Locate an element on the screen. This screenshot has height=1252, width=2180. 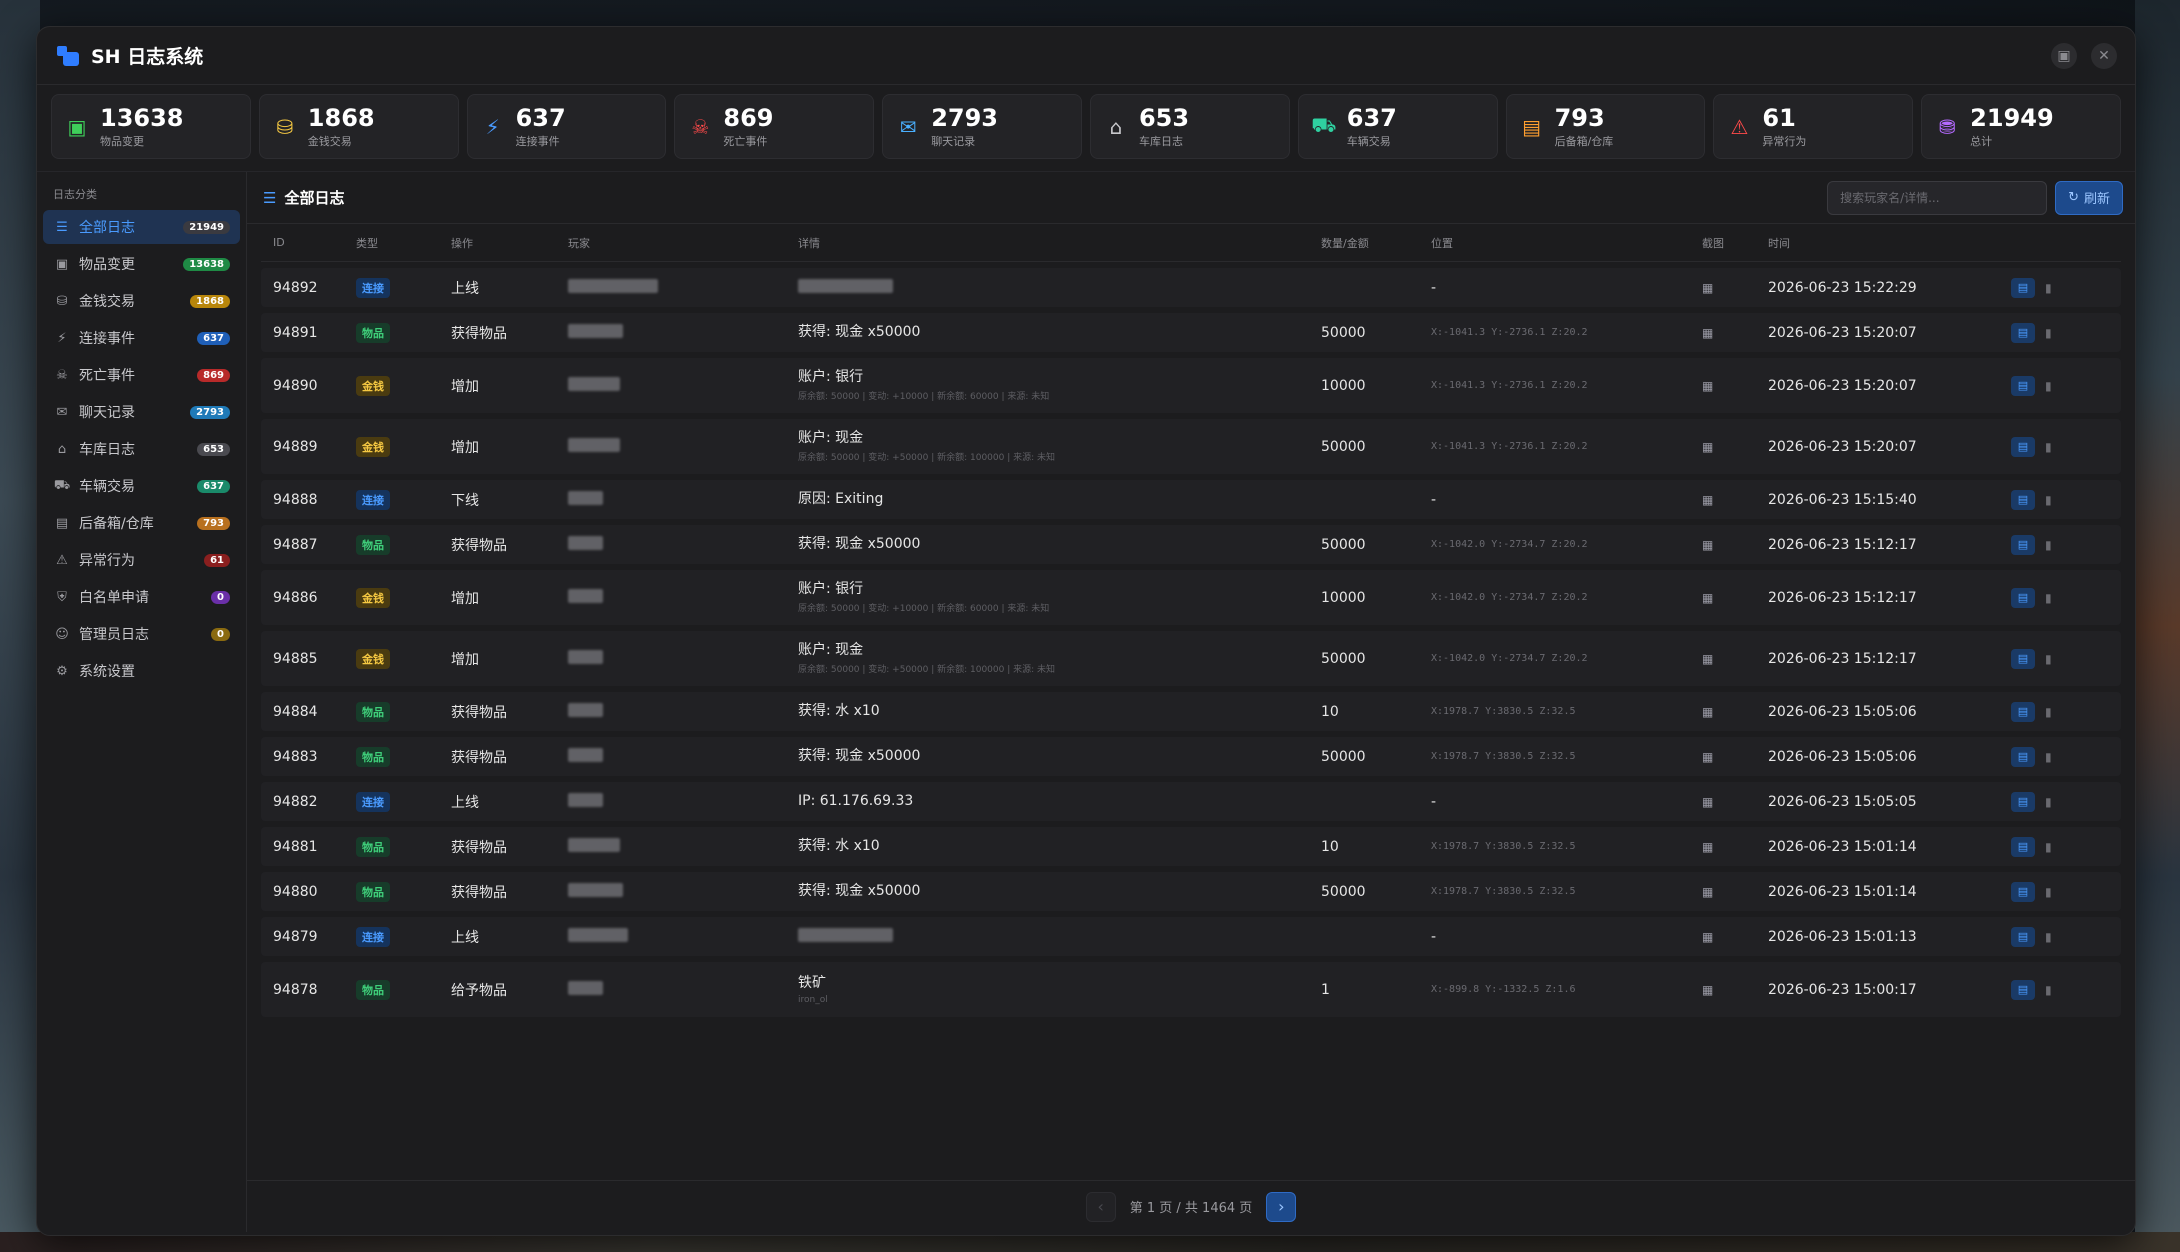
sidebar-item: ⌂ 车库日志 653 is located at coordinates (141, 449).